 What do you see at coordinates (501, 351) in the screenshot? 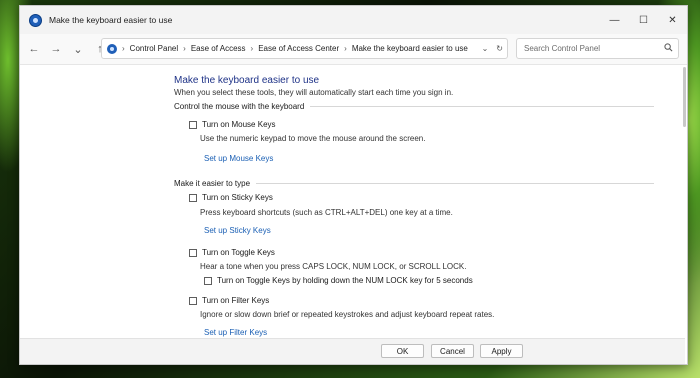
I see `apply-button: Apply` at bounding box center [501, 351].